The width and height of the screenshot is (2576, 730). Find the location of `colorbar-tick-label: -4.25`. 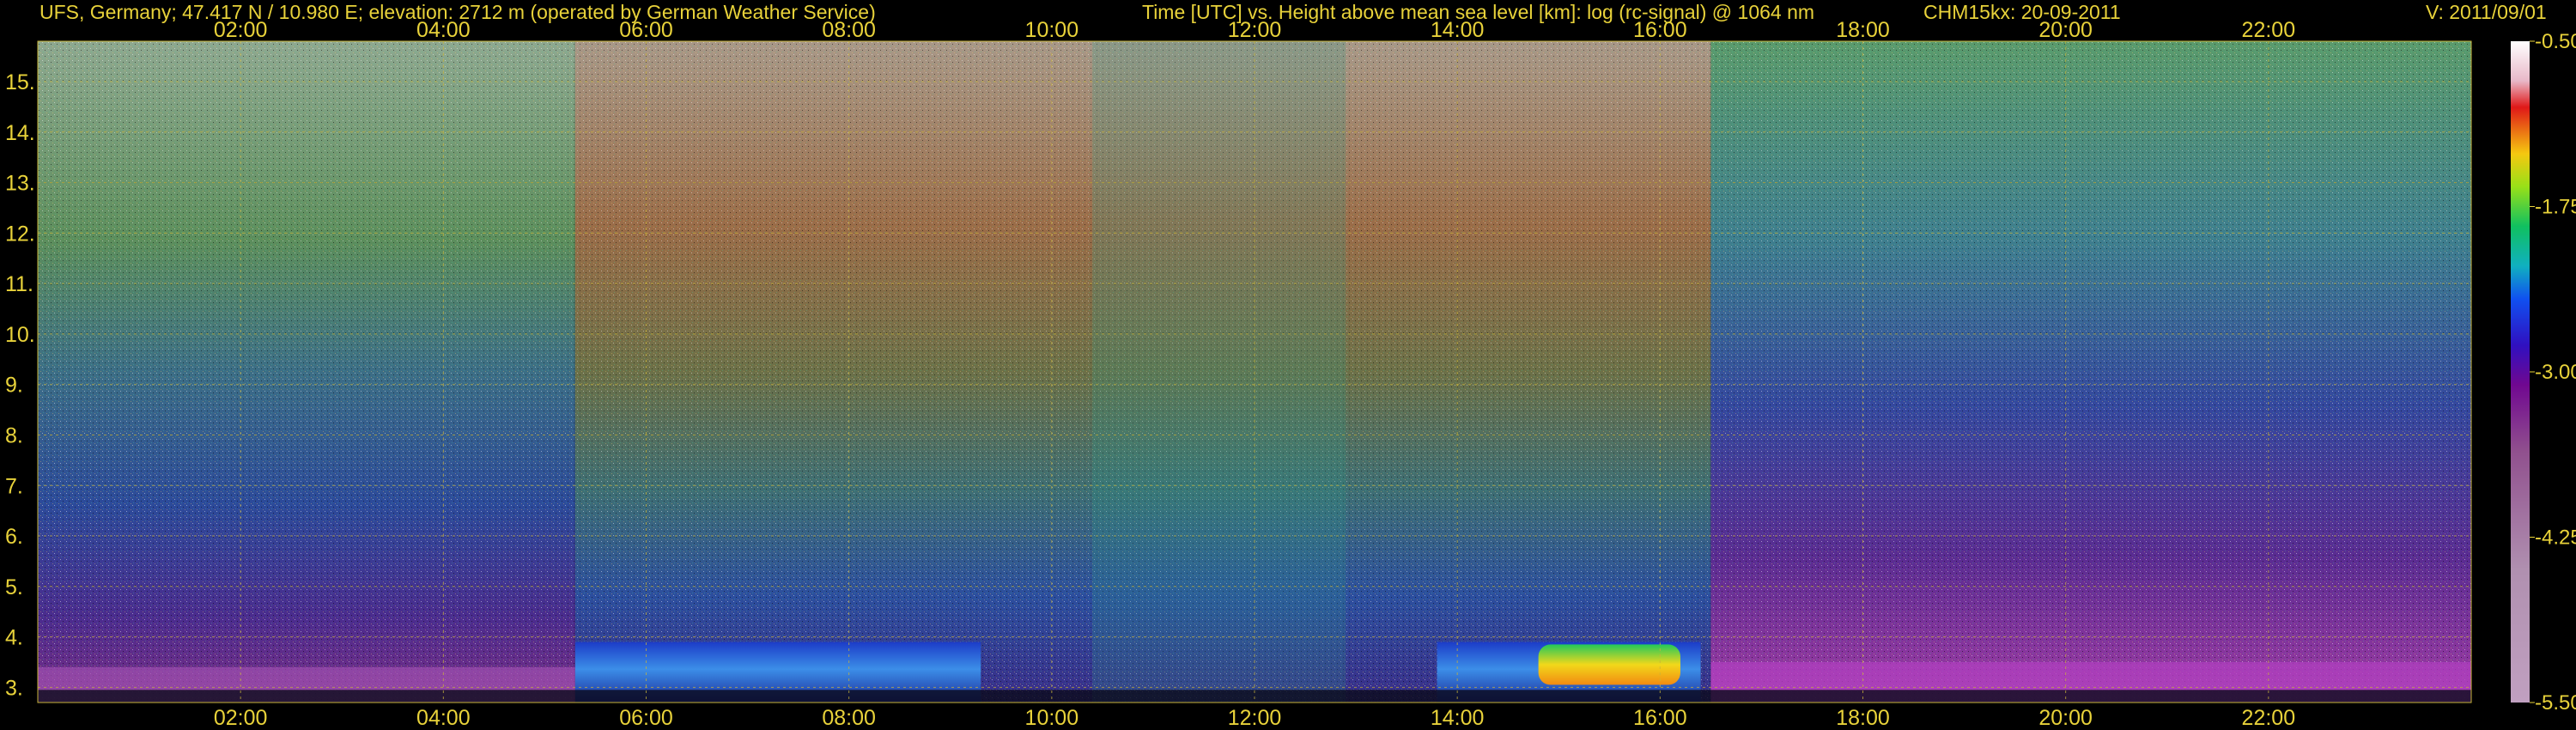

colorbar-tick-label: -4.25 is located at coordinates (2555, 538).